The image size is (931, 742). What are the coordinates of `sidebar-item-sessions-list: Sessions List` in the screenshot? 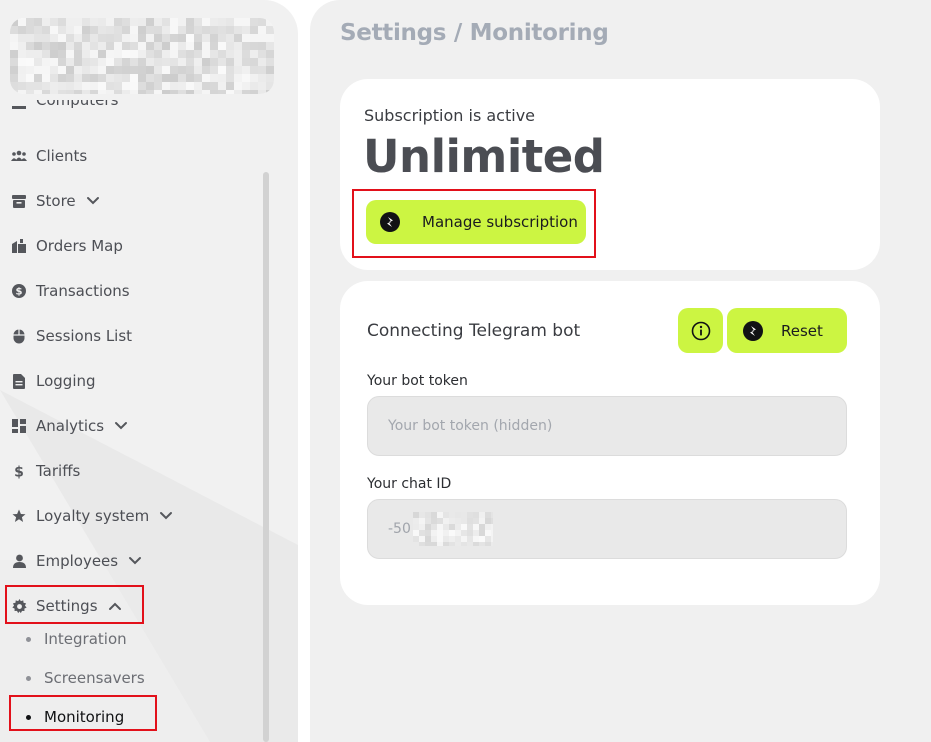 It's located at (71, 336).